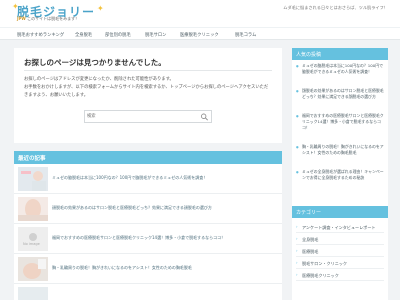  I want to click on popular-post-item: 顔脱毛の効果があるのはサロン脱毛と医療脱毛どっち？効果に満足できる顔脱毛の選び方, so click(341, 94).